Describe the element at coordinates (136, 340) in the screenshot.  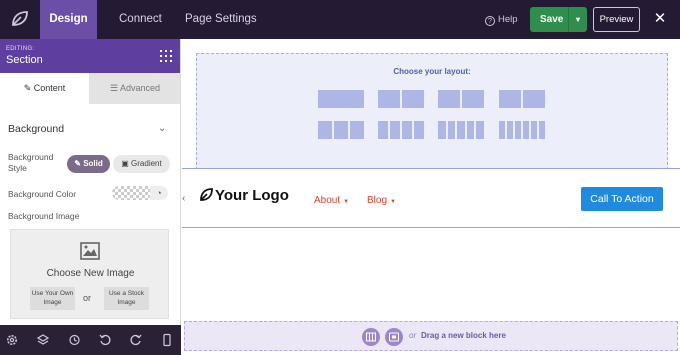
I see `redo-icon` at that location.